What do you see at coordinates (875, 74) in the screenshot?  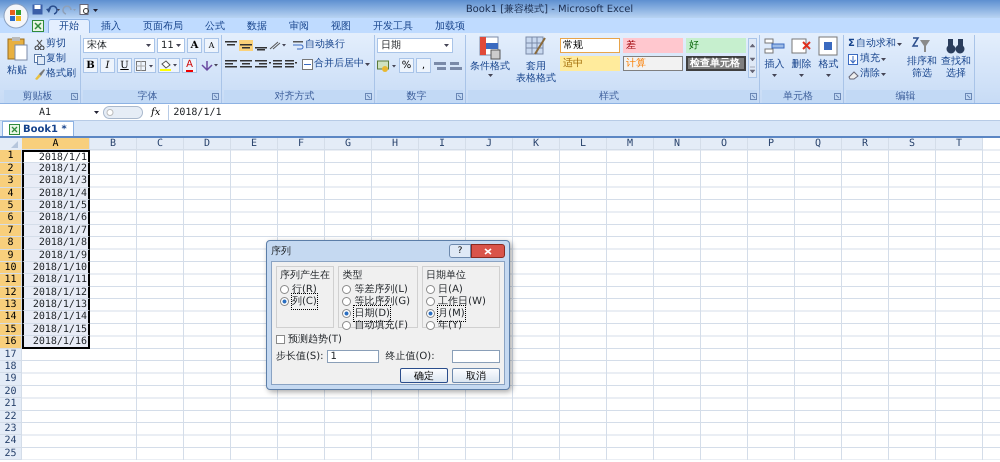 I see `ribbon-button: 清除` at bounding box center [875, 74].